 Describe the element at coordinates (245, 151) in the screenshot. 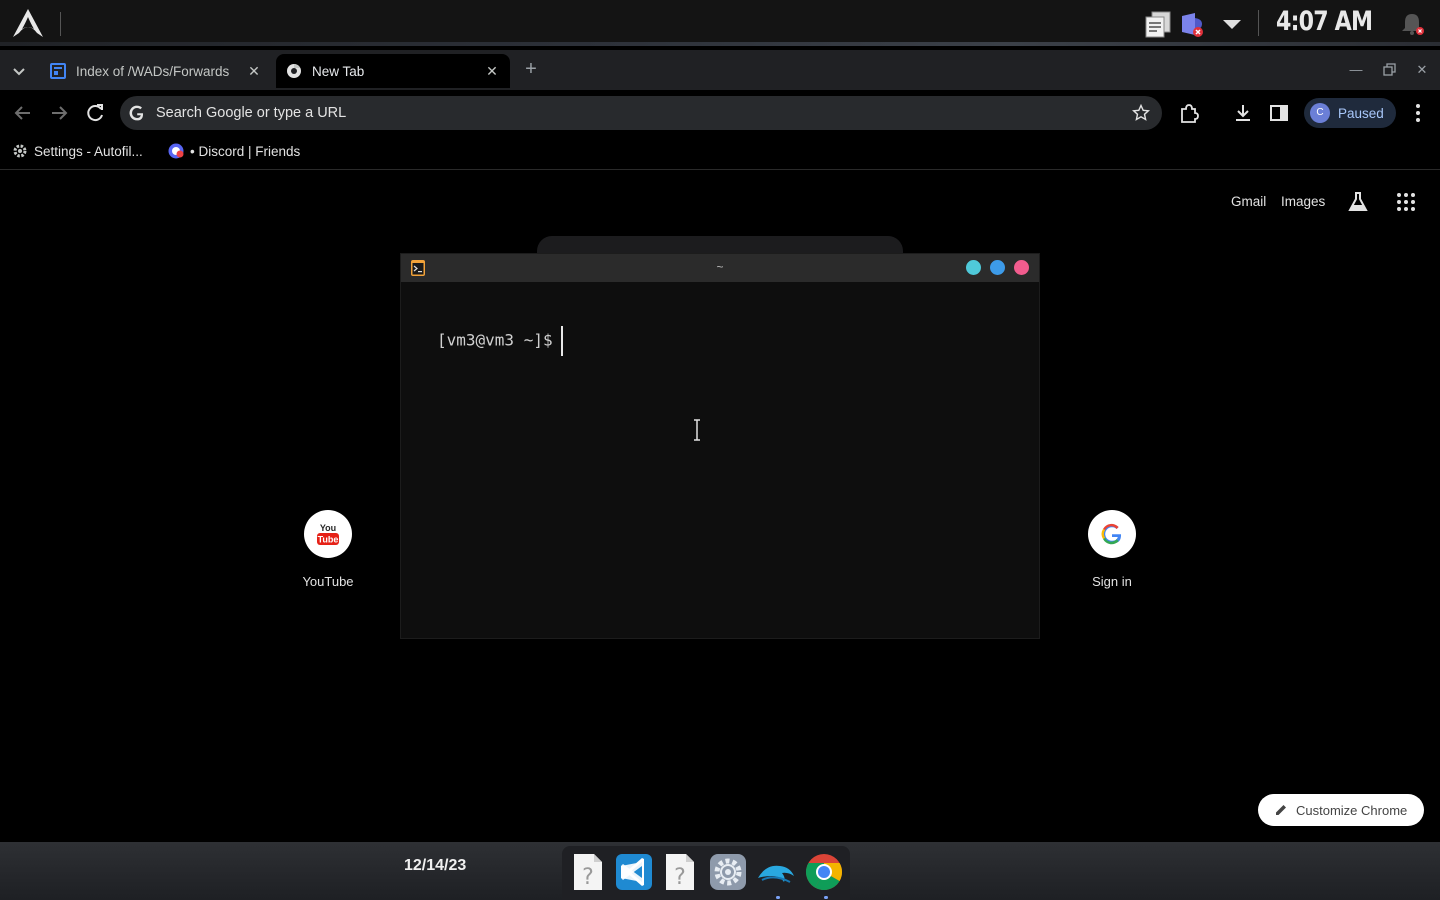

I see `bookmark-label: • Discord | Friends` at that location.